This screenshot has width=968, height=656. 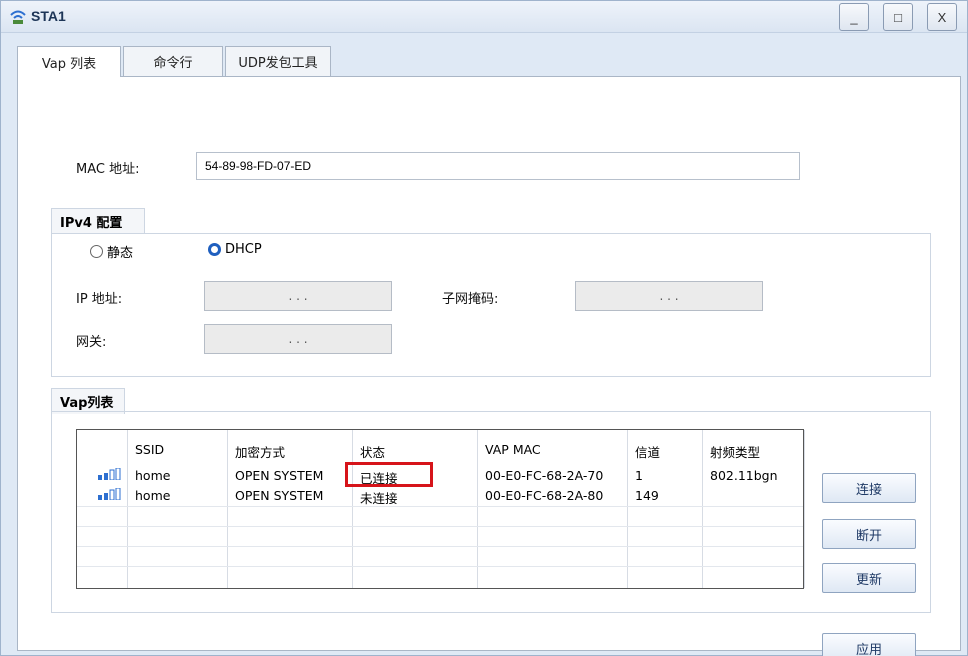 I want to click on status-highlight-box, so click(x=389, y=474).